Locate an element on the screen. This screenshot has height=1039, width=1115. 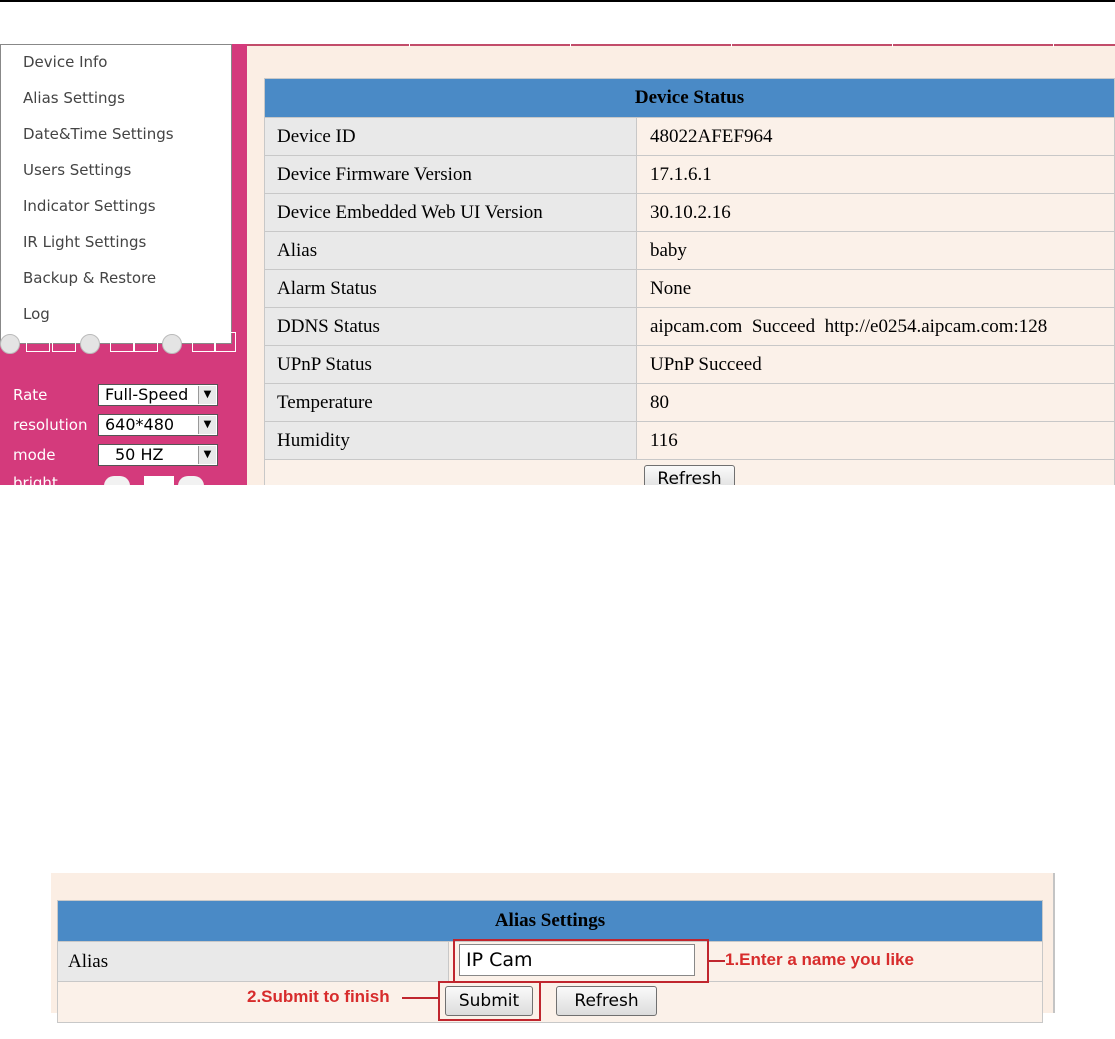
row-label: DDNS Status is located at coordinates (450, 326).